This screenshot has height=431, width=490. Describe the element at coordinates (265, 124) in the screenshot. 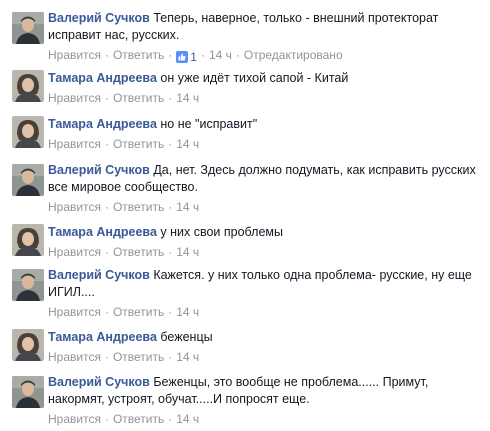

I see `comment-text: Тамара Андреева но не "исправит"` at that location.